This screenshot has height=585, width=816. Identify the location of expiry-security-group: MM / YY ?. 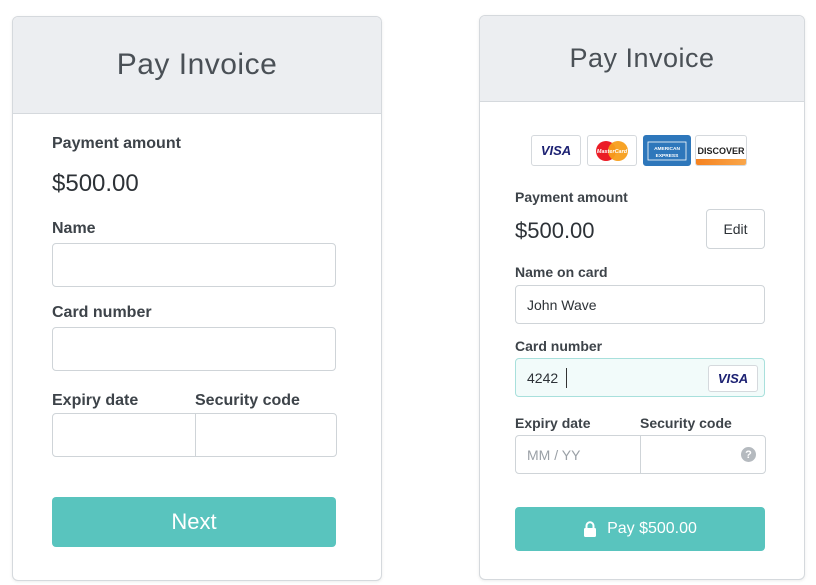
(640, 454).